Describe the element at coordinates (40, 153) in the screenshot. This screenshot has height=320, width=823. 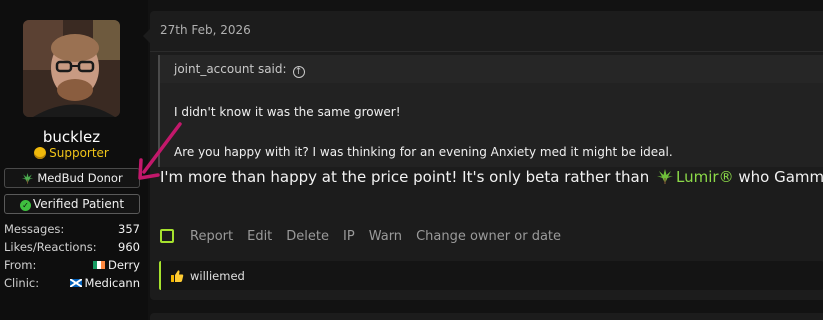
I see `coin-icon` at that location.